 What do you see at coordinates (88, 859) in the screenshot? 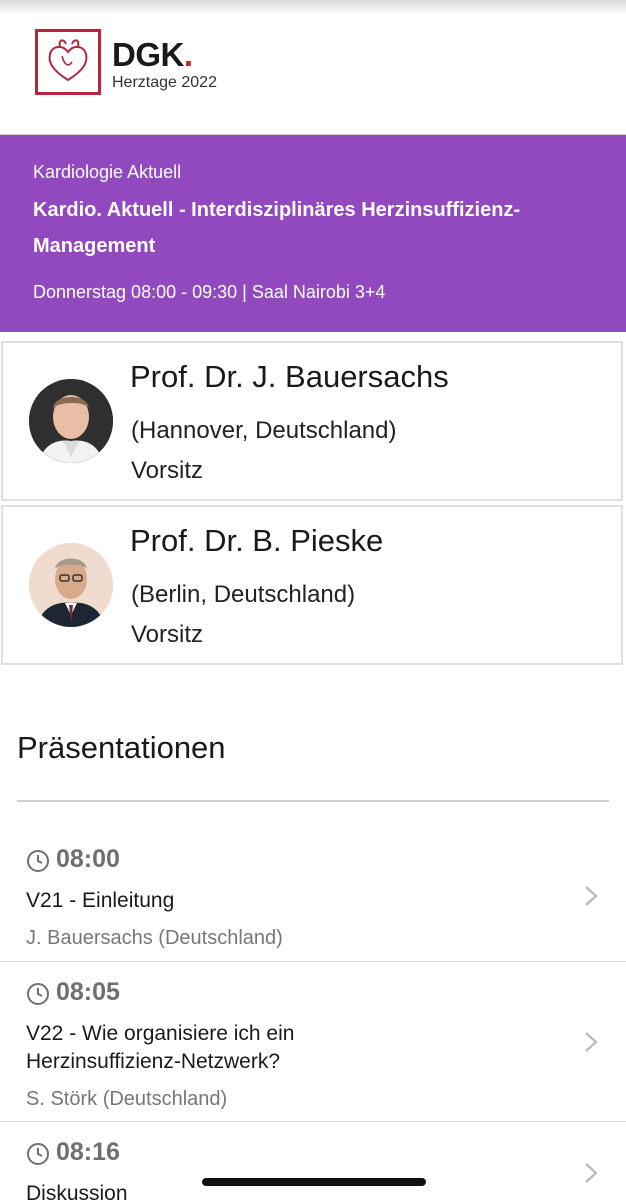
I see `presentation-time: 08:00` at bounding box center [88, 859].